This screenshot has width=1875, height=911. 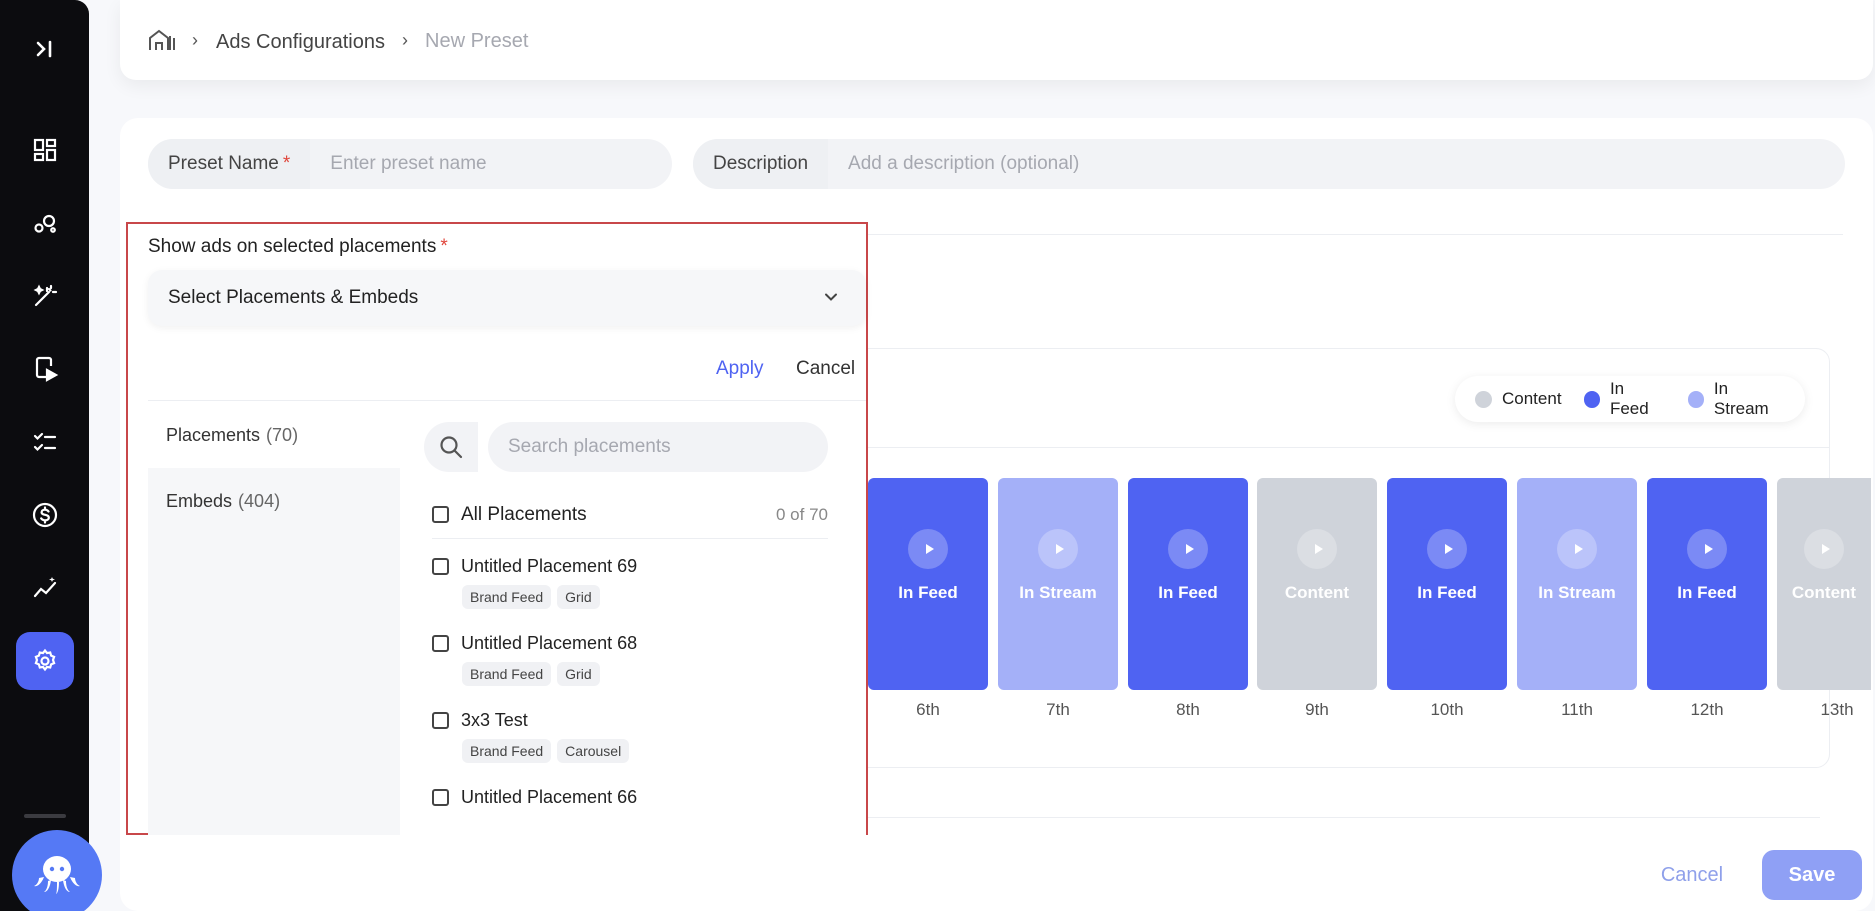 I want to click on tab-placements: Placements (70), so click(x=274, y=435).